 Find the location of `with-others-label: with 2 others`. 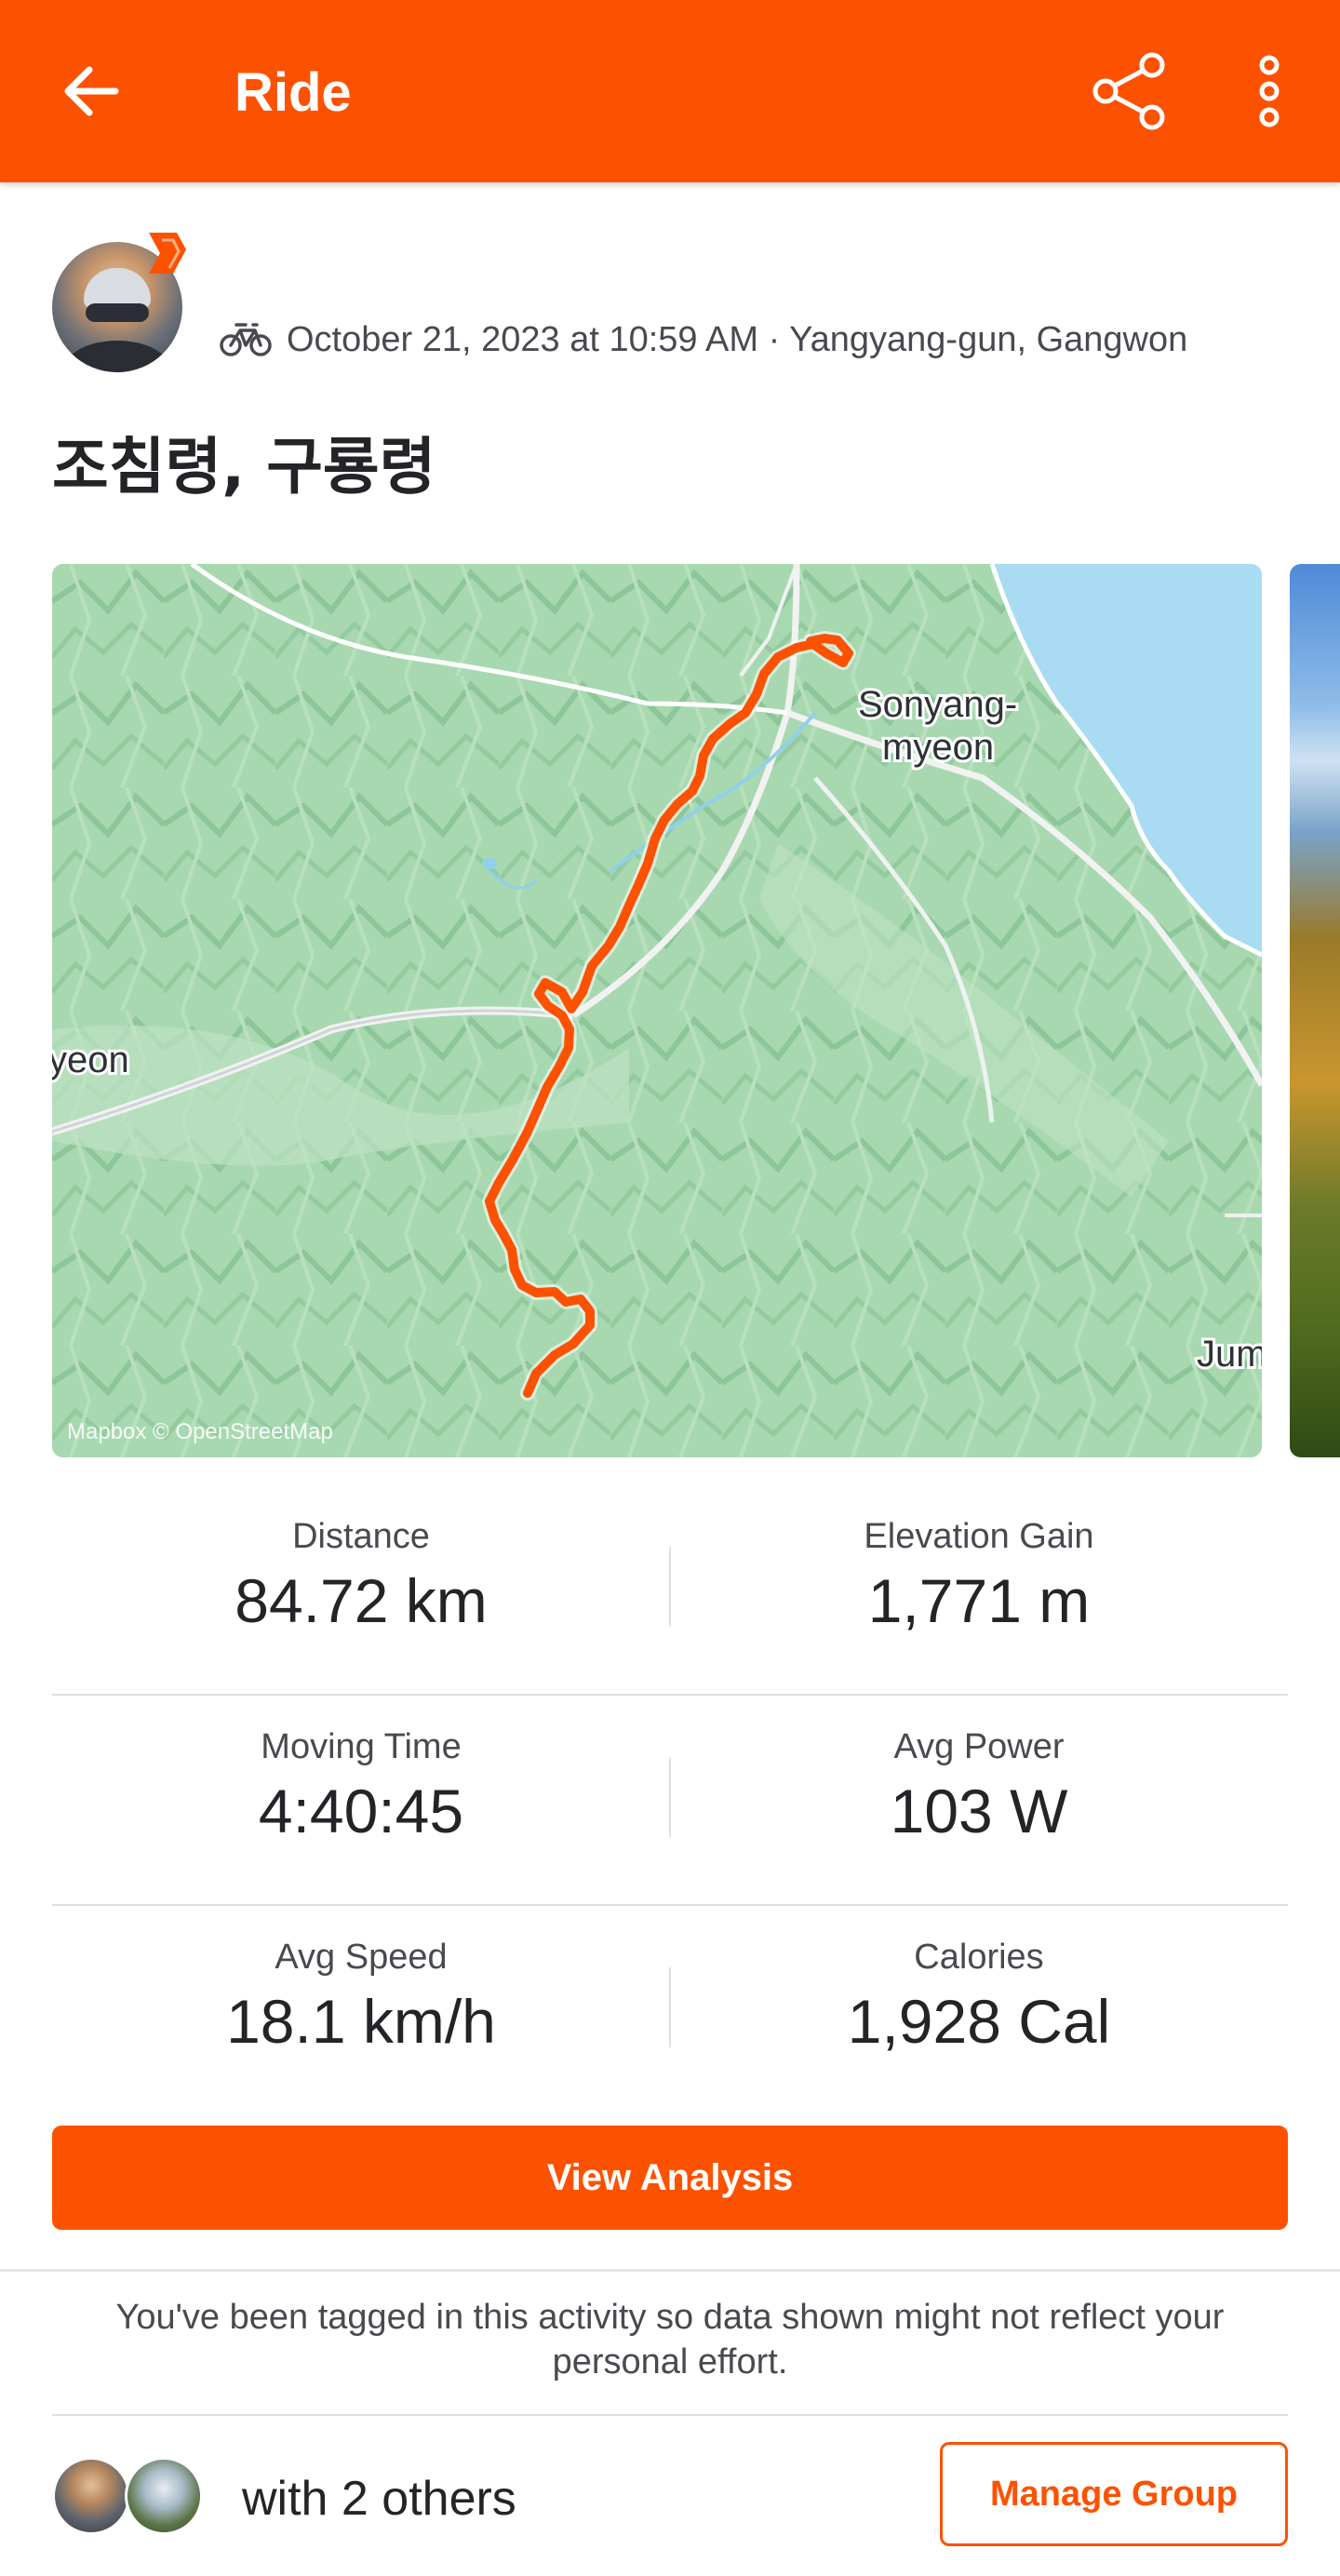

with-others-label: with 2 others is located at coordinates (379, 2499).